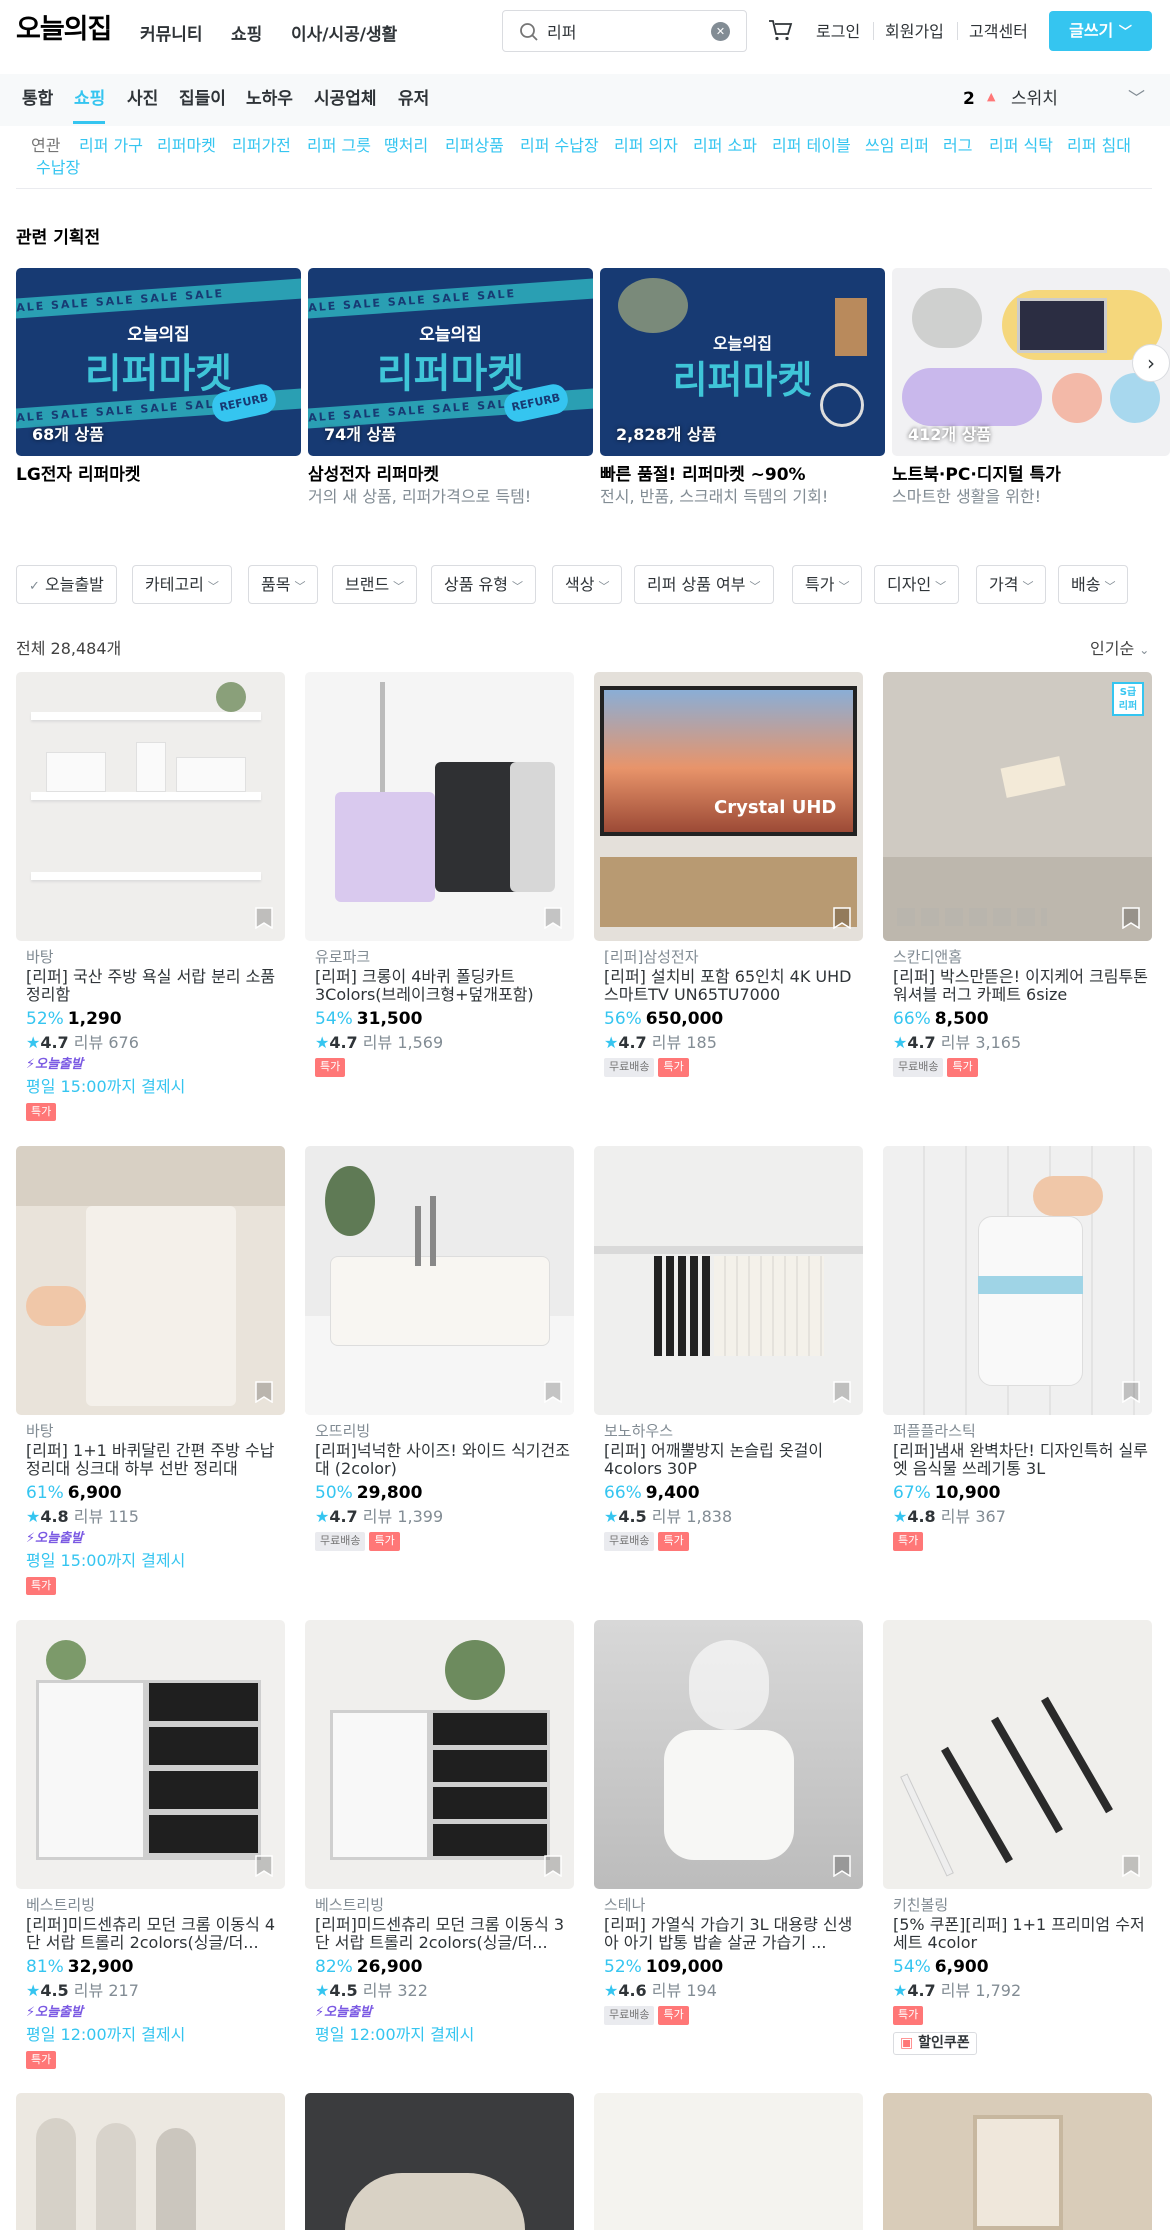  I want to click on tab-knowhow: 노하우, so click(269, 99).